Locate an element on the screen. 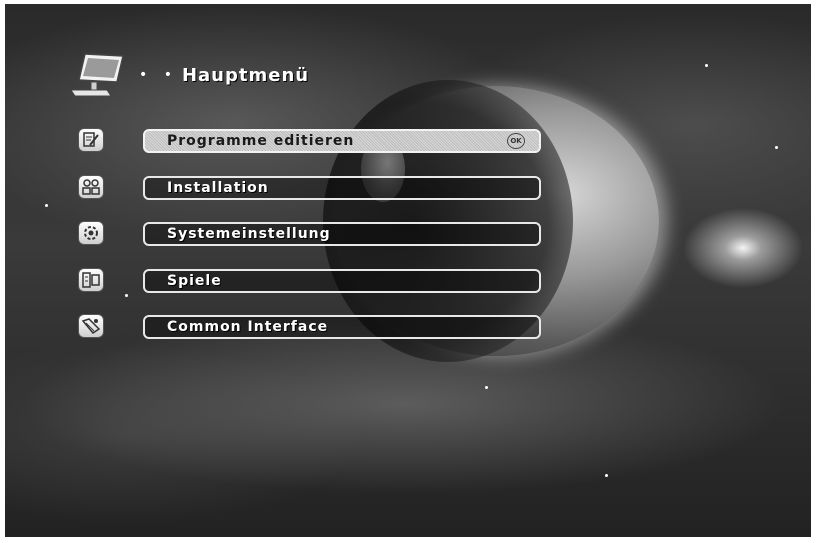 This screenshot has width=816, height=543. menu-item-systemeinstellung: Systemeinstellung is located at coordinates (310, 242).